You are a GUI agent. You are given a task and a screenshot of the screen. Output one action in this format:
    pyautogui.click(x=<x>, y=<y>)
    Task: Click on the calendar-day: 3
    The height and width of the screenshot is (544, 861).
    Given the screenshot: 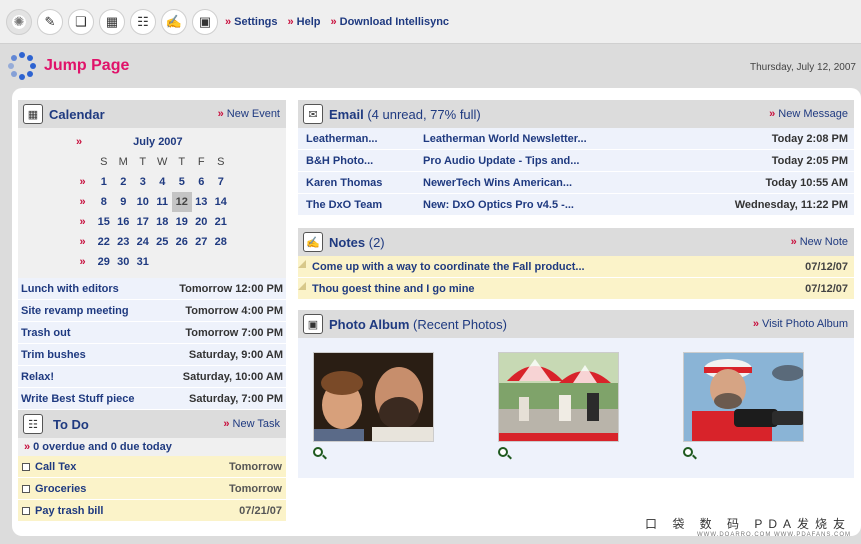 What is the action you would take?
    pyautogui.click(x=143, y=182)
    